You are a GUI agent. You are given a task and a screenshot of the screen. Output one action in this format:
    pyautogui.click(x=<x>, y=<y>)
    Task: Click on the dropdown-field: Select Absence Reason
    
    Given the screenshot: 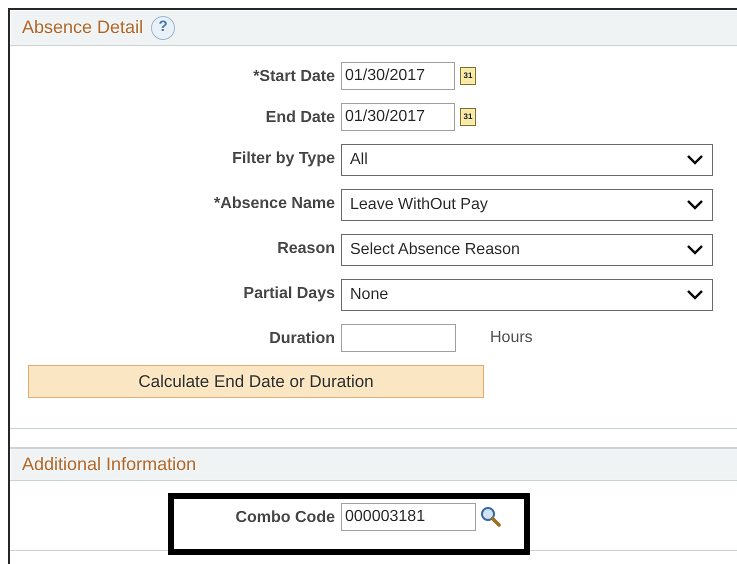 What is the action you would take?
    pyautogui.click(x=527, y=250)
    